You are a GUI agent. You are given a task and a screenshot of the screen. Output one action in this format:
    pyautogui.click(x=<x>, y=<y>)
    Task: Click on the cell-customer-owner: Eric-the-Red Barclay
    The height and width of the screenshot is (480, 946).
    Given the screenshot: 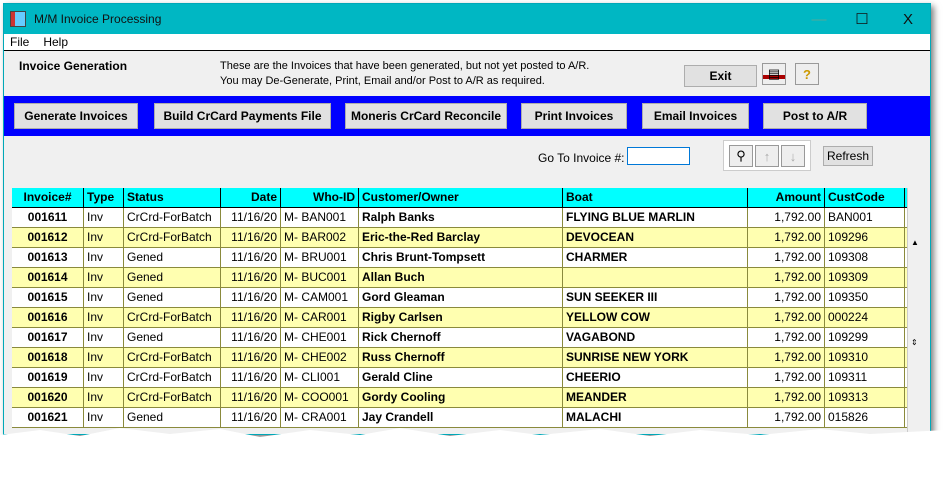 What is the action you would take?
    pyautogui.click(x=461, y=237)
    